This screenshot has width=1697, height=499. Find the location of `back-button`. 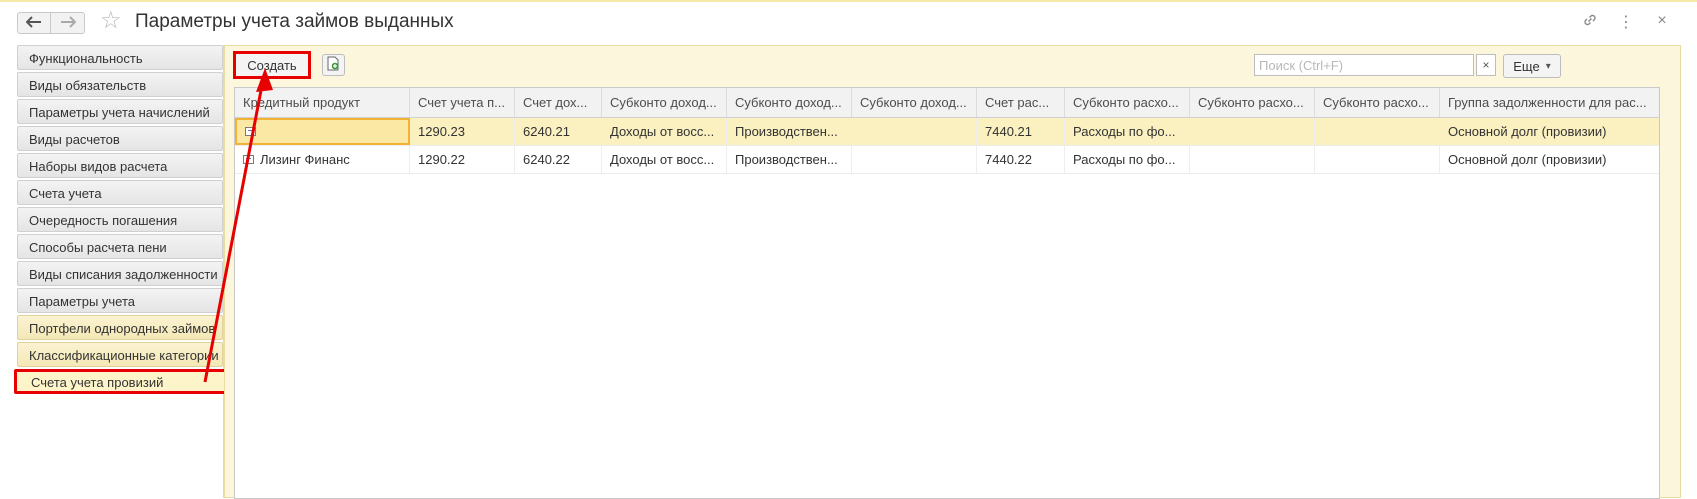

back-button is located at coordinates (34, 23).